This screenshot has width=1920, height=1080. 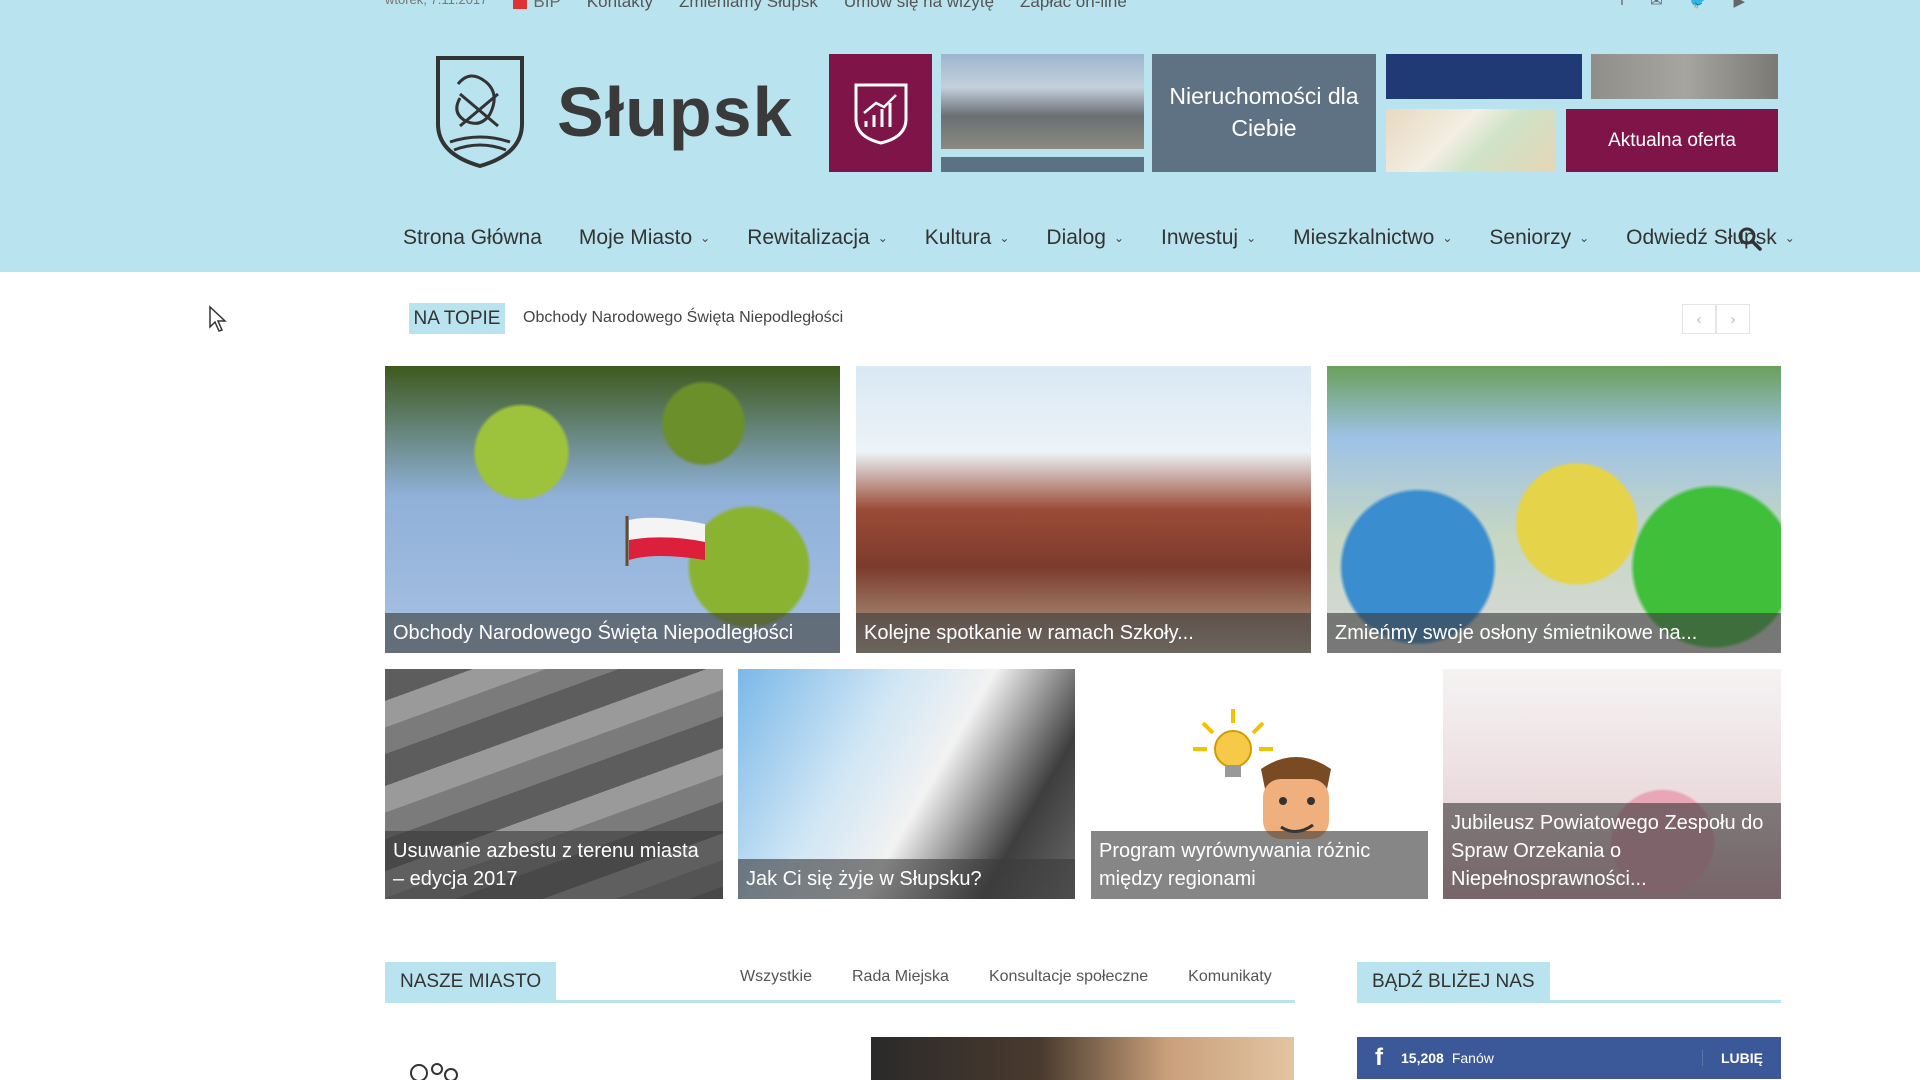 What do you see at coordinates (635, 237) in the screenshot?
I see `nav-label: Moje Miasto` at bounding box center [635, 237].